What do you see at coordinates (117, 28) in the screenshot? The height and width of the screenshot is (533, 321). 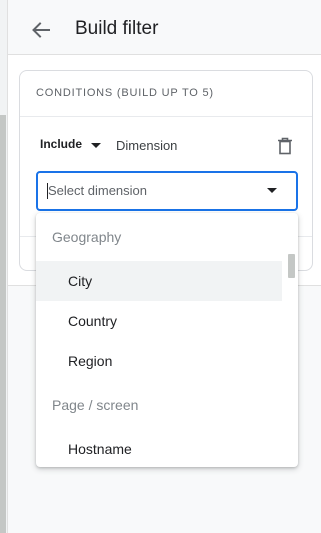 I see `page-title: Build filter` at bounding box center [117, 28].